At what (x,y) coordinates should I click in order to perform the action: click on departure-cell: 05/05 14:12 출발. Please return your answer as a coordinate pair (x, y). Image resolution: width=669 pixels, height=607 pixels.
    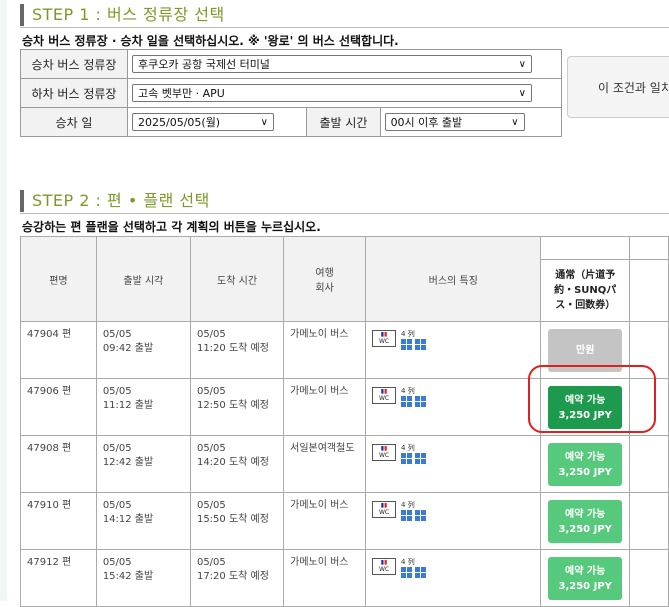
    Looking at the image, I should click on (143, 521).